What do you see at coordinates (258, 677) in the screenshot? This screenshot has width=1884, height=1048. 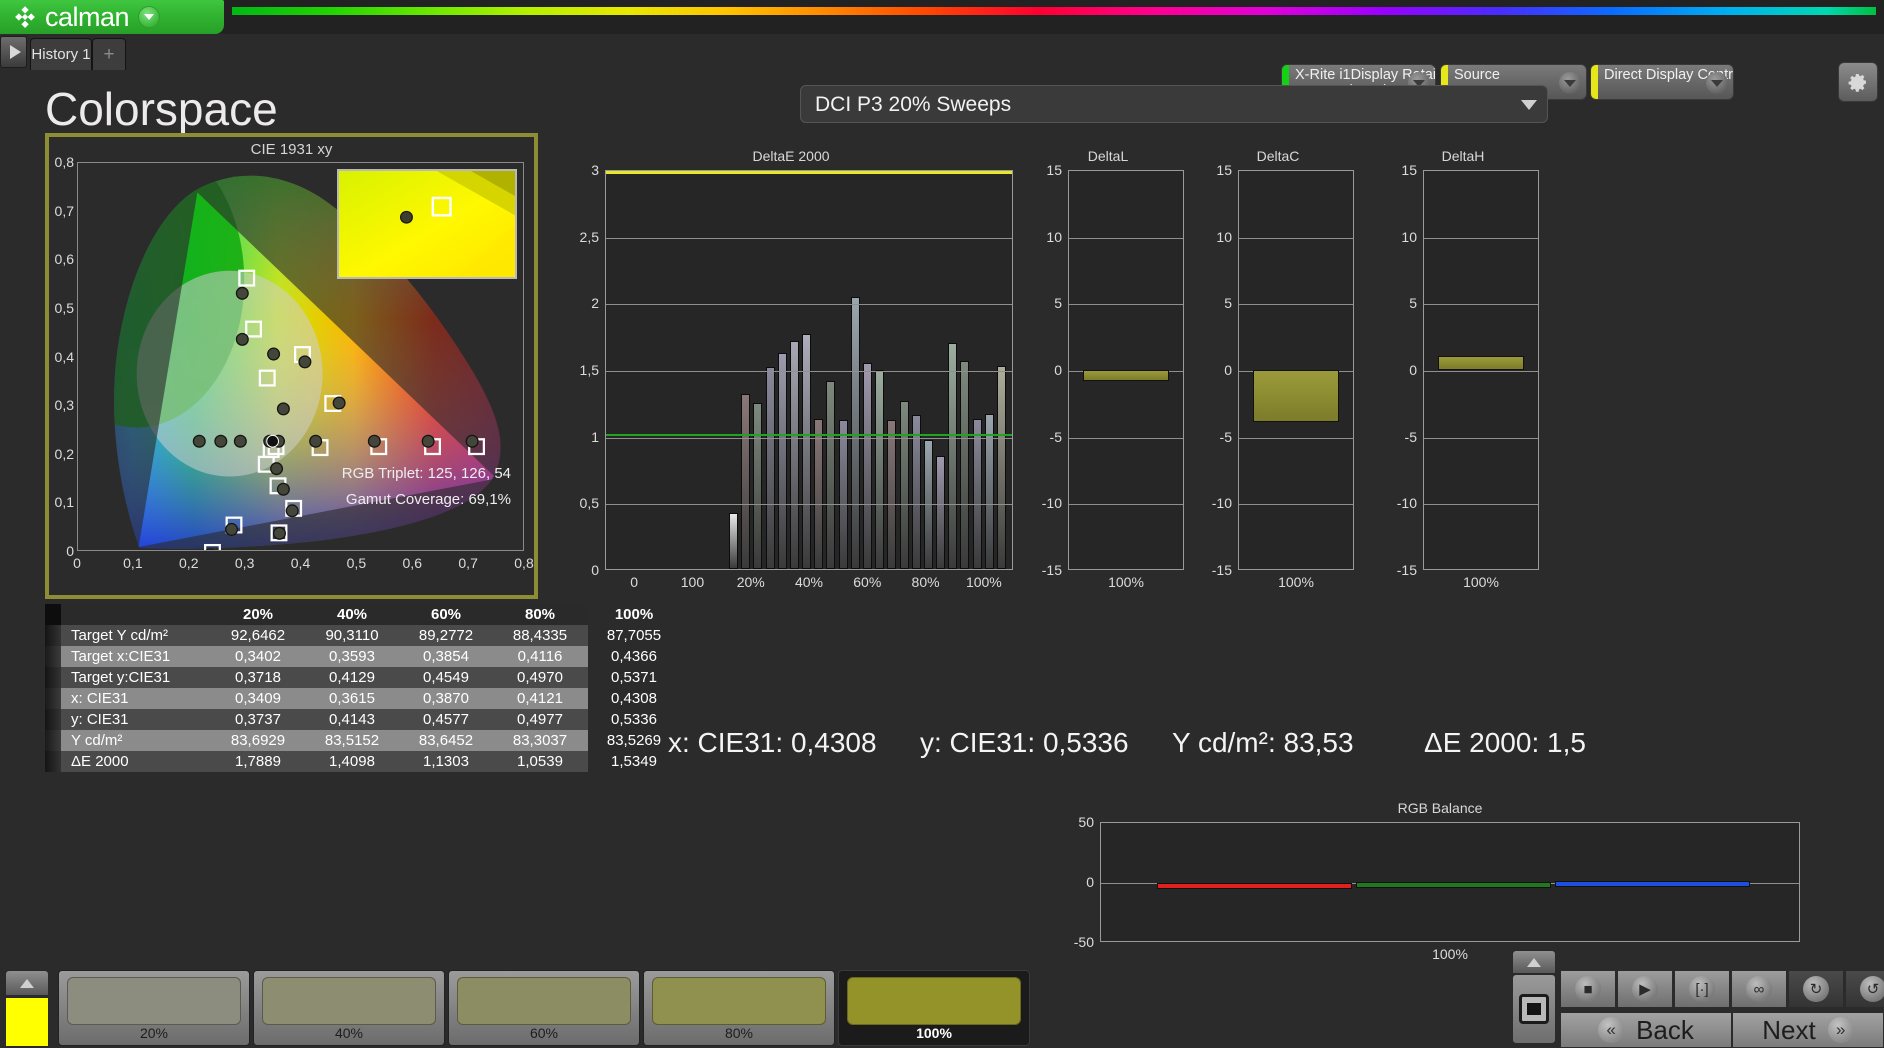 I see `table-cell: 0,3718` at bounding box center [258, 677].